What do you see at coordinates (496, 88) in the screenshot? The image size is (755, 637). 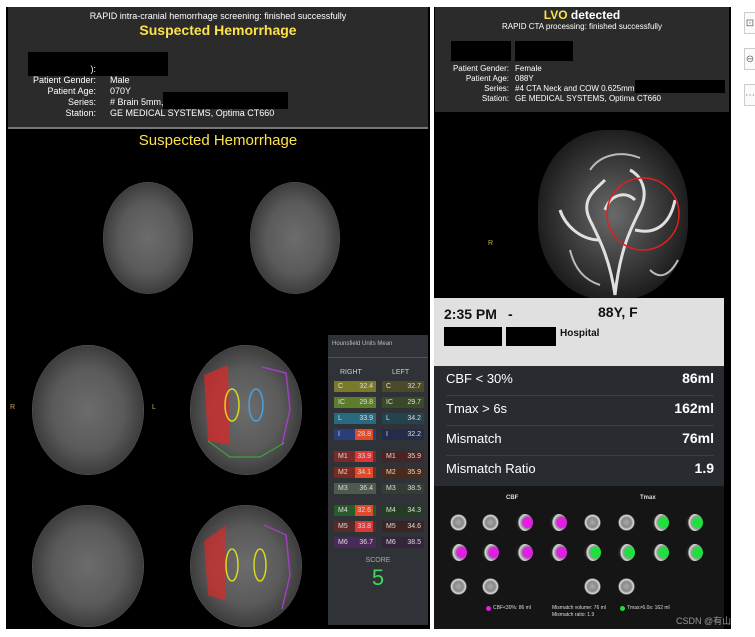 I see `series-label: Series:` at bounding box center [496, 88].